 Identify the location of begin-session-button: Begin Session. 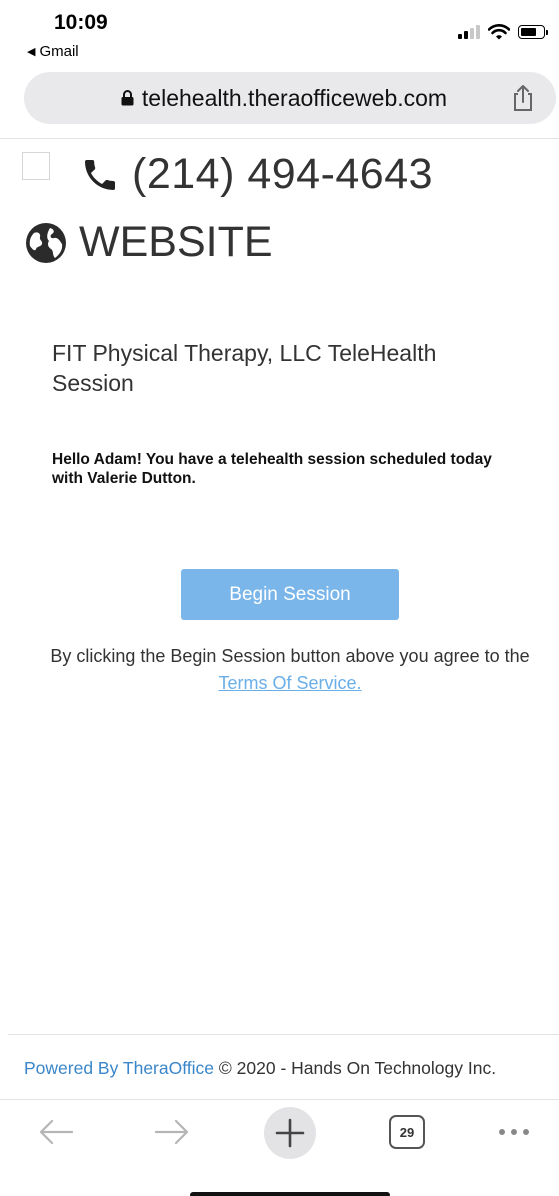
(290, 594).